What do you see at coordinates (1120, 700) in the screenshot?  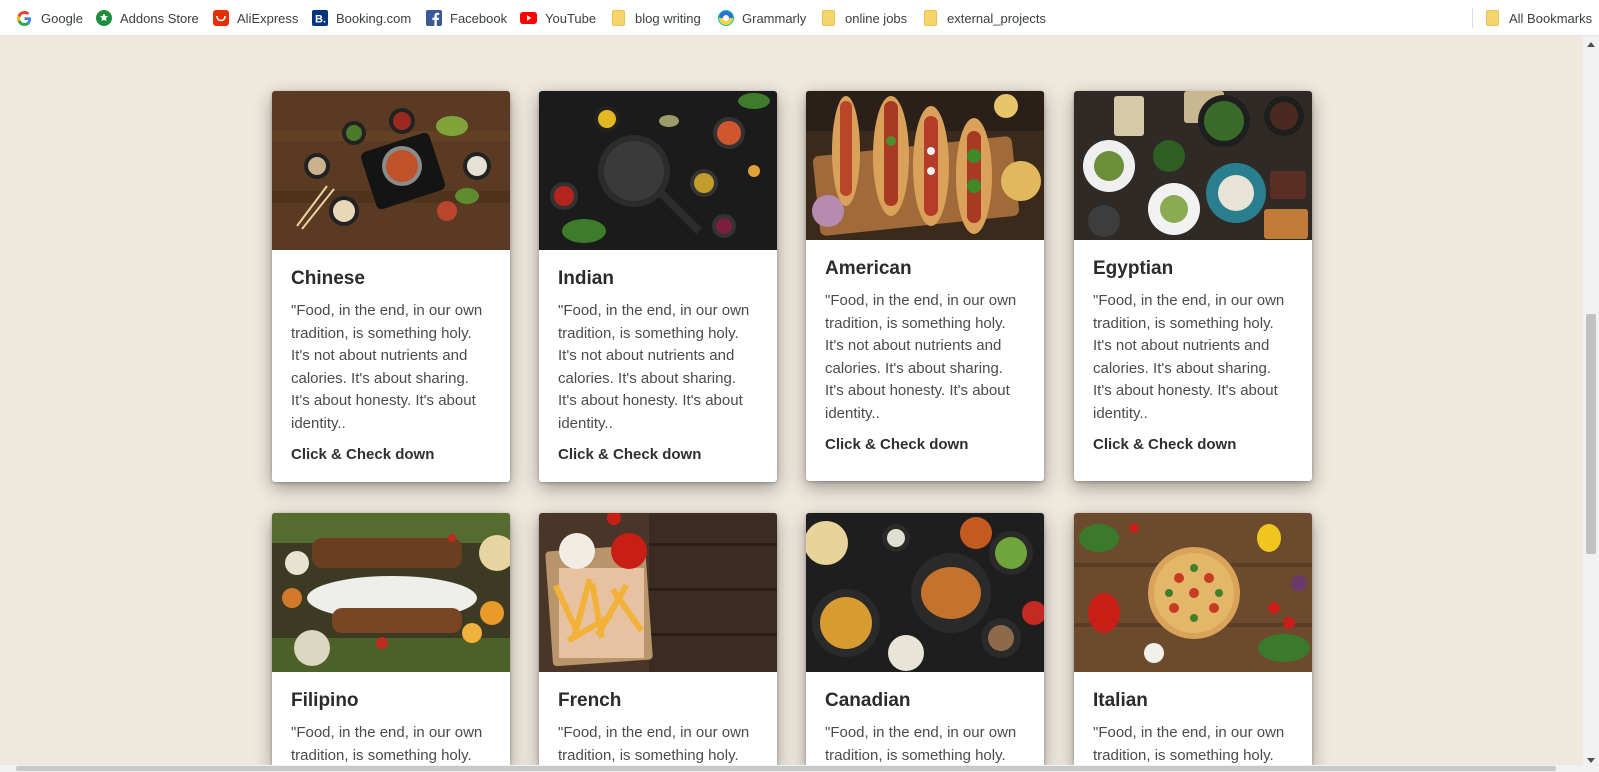 I see `cuisine-title: Italian` at bounding box center [1120, 700].